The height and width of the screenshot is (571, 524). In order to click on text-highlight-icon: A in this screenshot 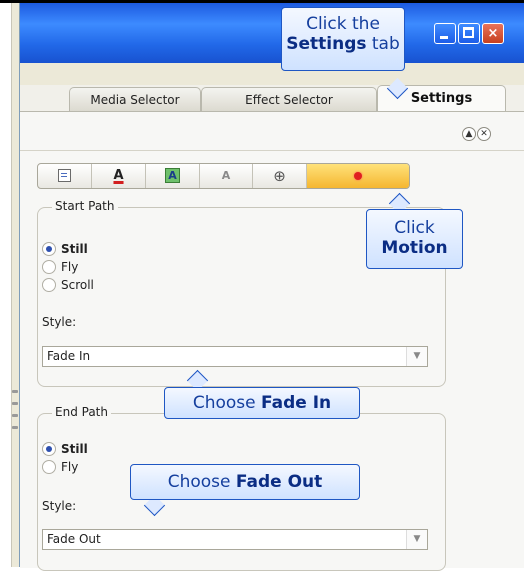, I will do `click(172, 175)`.